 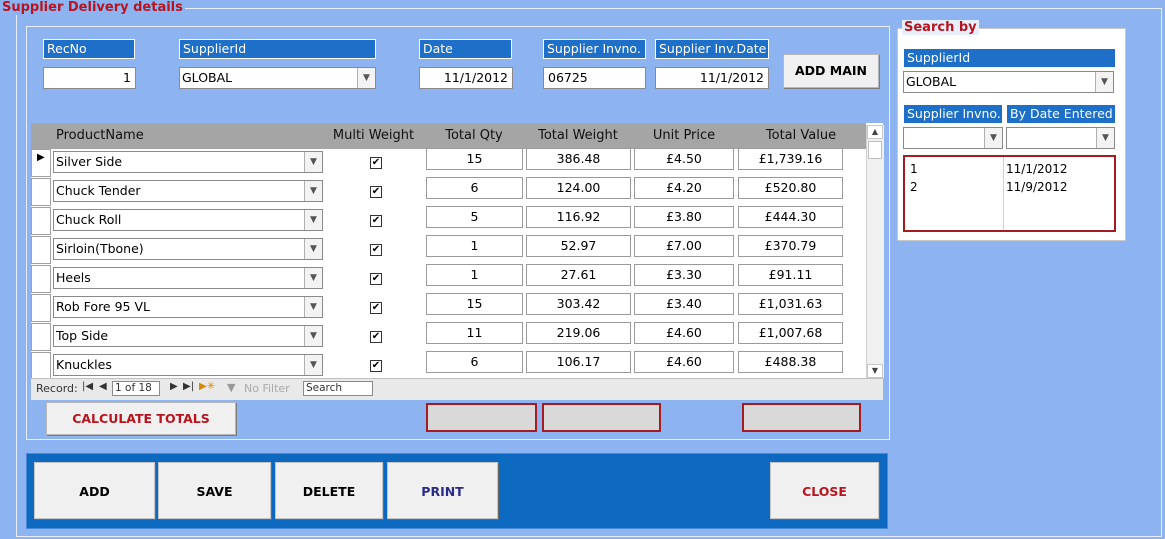 What do you see at coordinates (94, 490) in the screenshot?
I see `add-button: ADD` at bounding box center [94, 490].